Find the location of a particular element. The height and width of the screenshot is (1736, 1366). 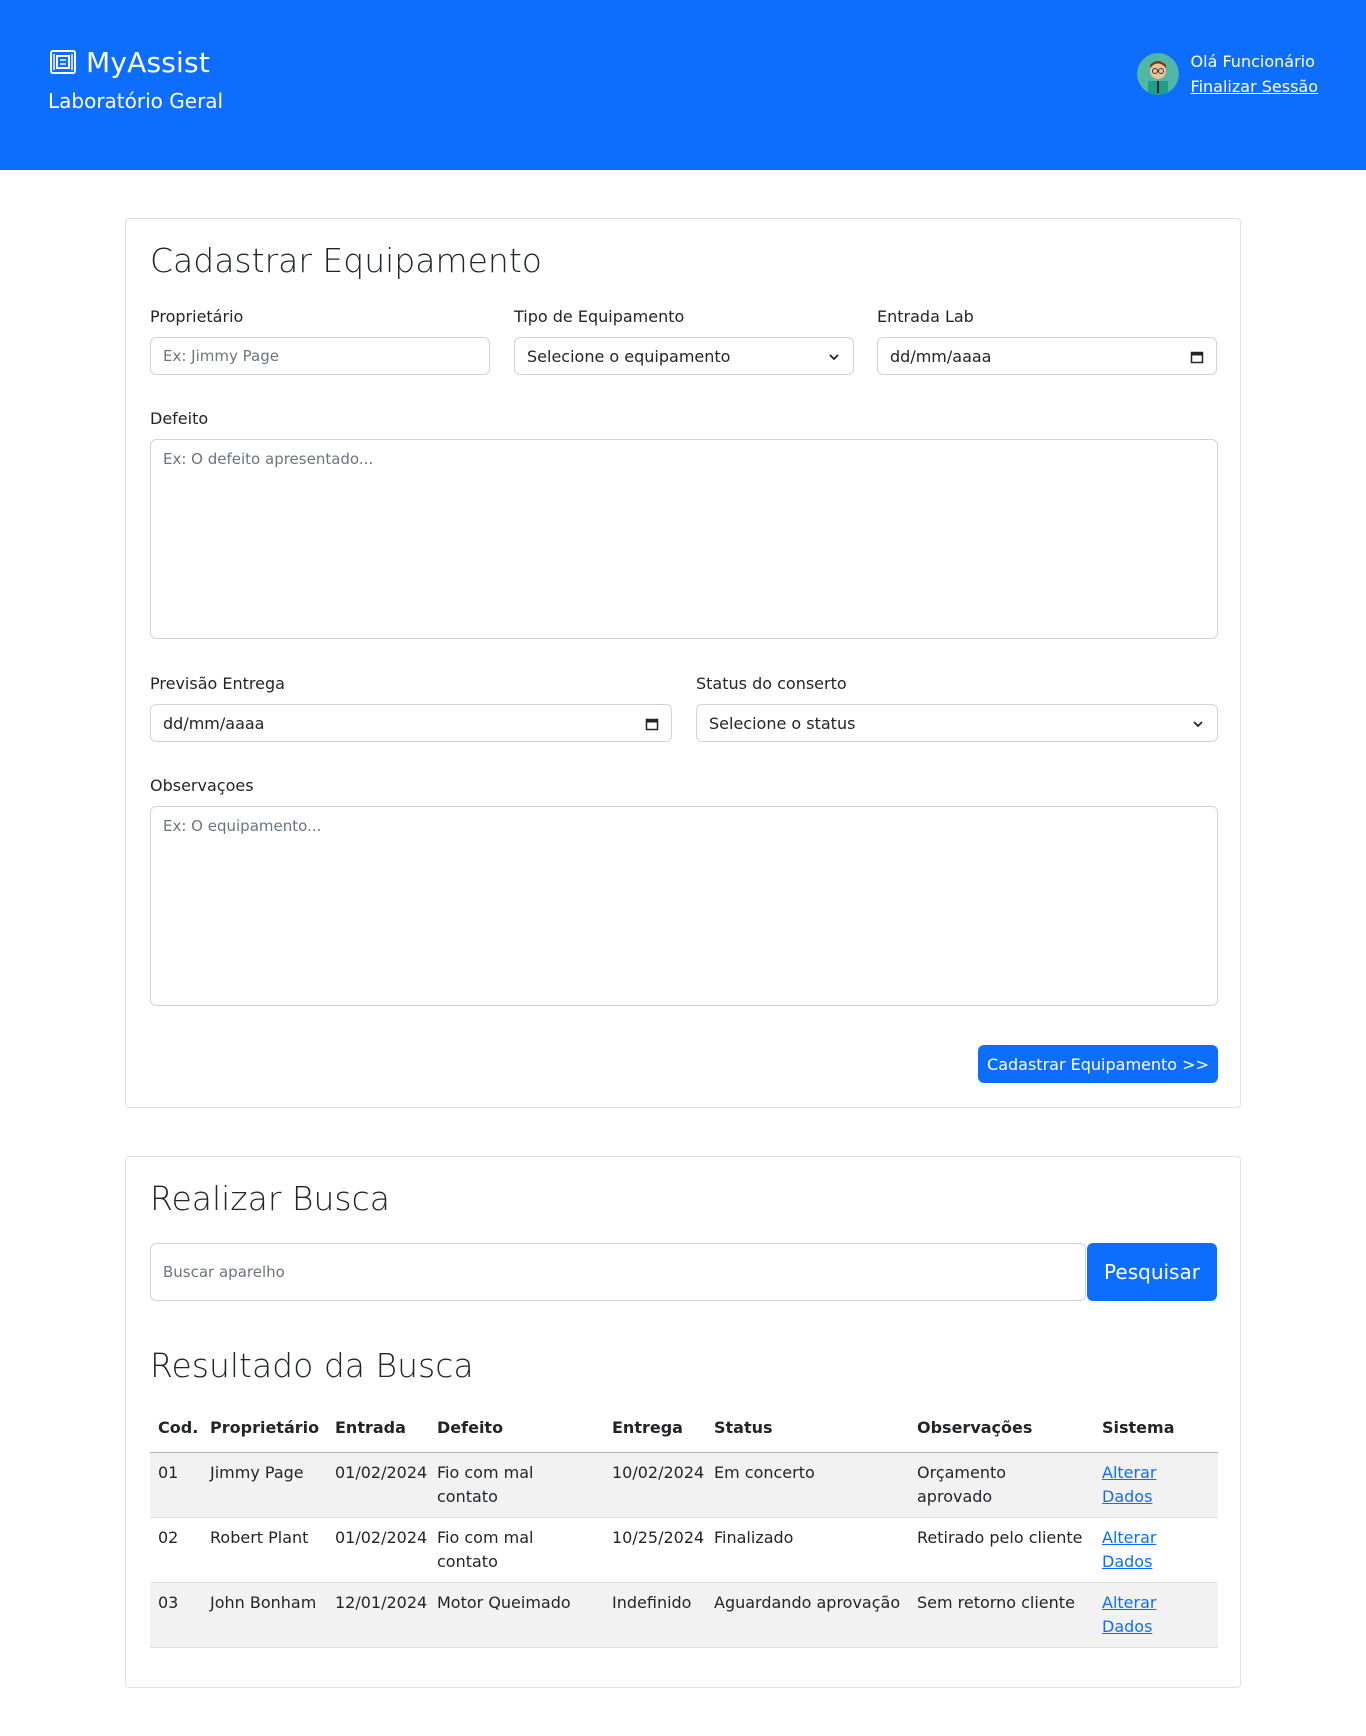

delivery-date-value: dd/mm/aaaa is located at coordinates (214, 723).